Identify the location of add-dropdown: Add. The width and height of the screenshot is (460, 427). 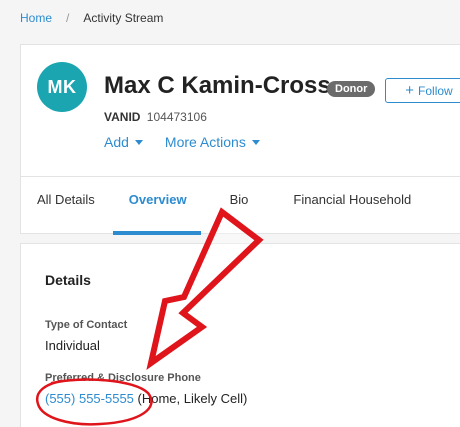
(123, 142).